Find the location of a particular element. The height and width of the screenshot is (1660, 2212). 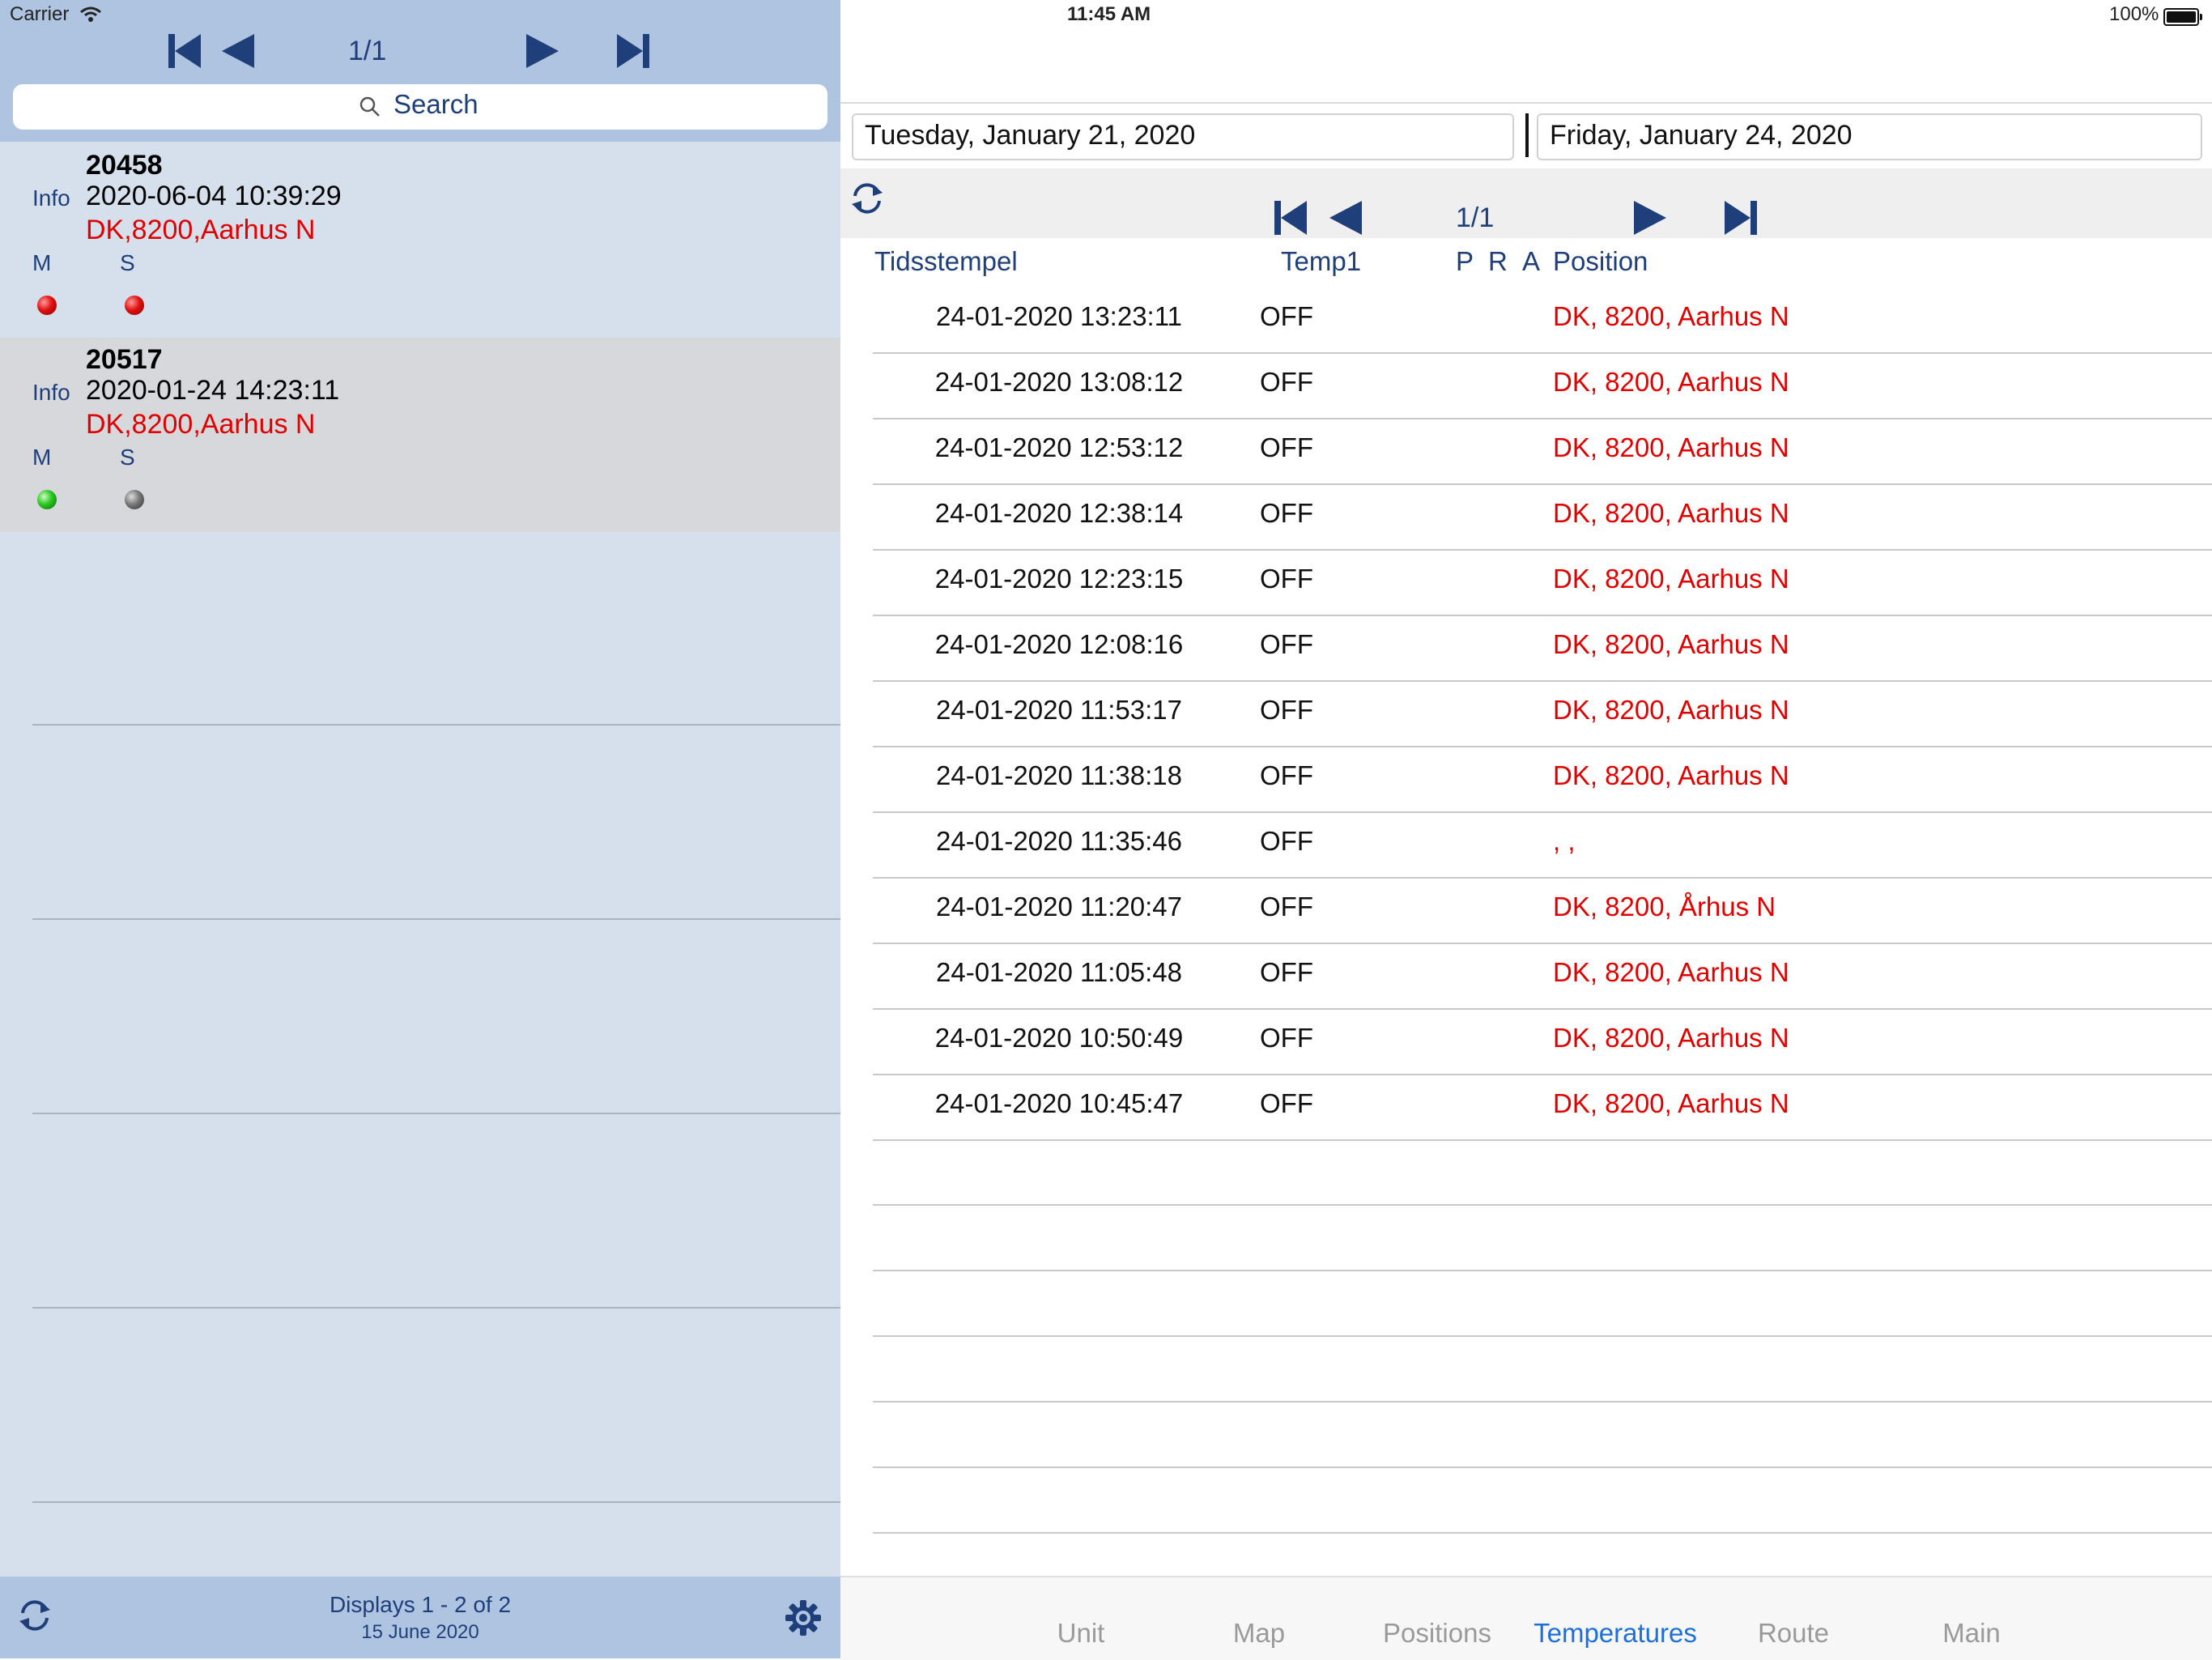

cell-timestamp: 24-01-2020 12:08:16 is located at coordinates (1059, 644).